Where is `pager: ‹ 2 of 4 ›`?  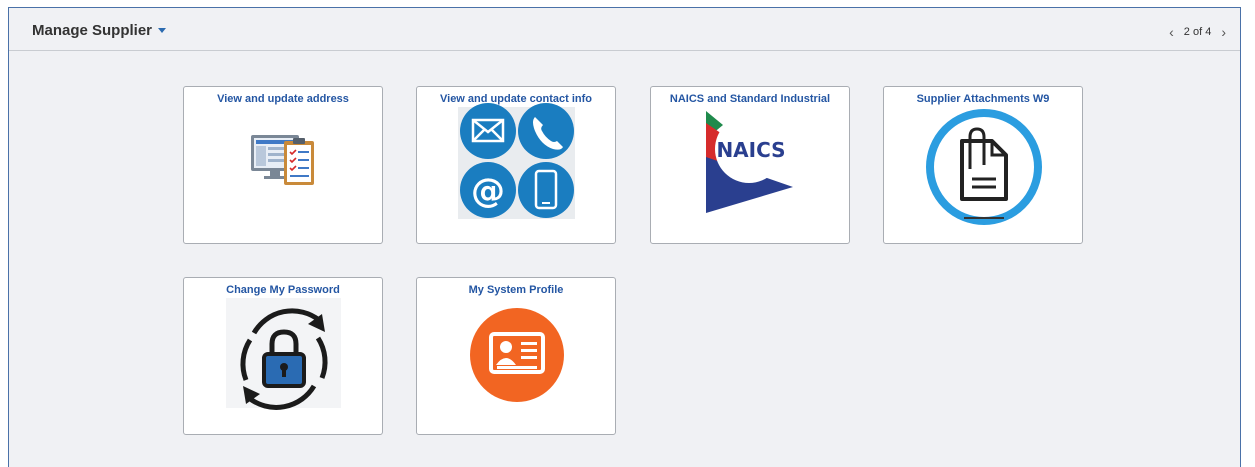
pager: ‹ 2 of 4 › is located at coordinates (1197, 32).